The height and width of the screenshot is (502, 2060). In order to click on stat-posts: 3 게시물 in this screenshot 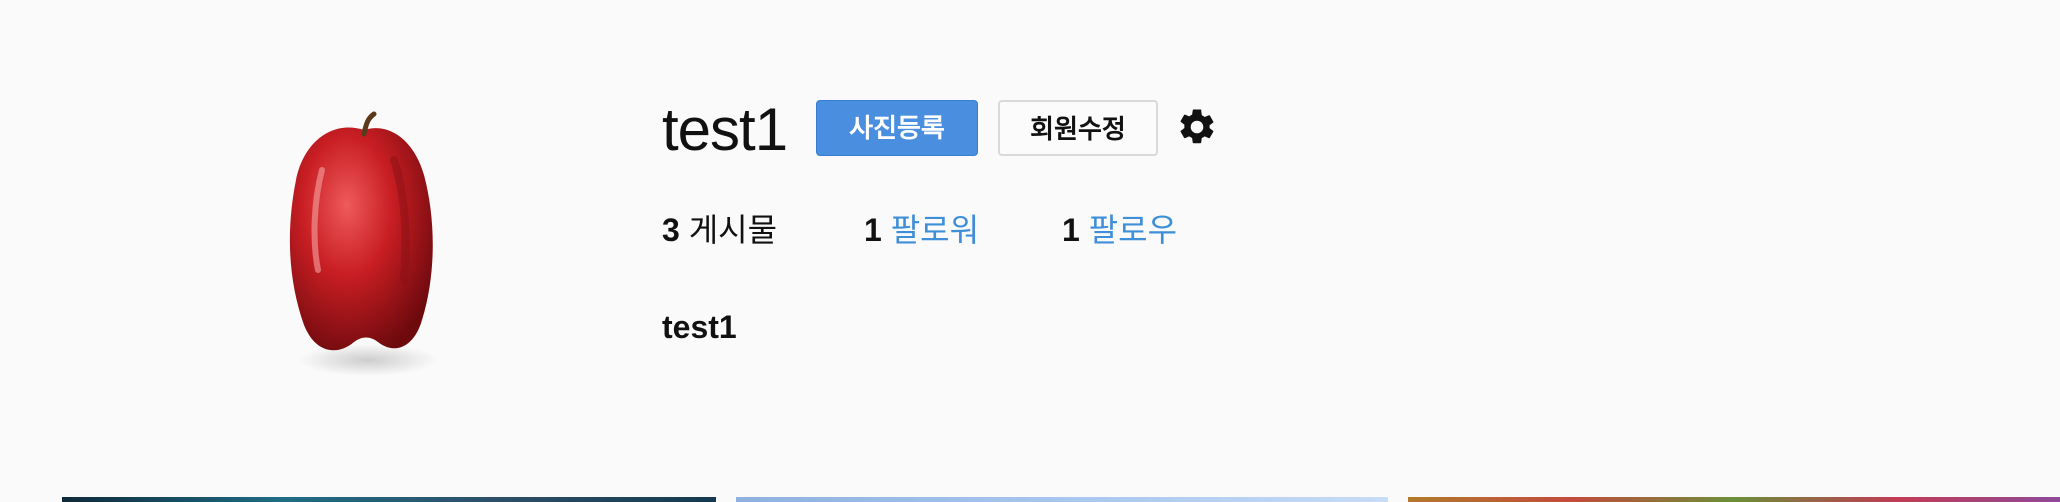, I will do `click(719, 230)`.